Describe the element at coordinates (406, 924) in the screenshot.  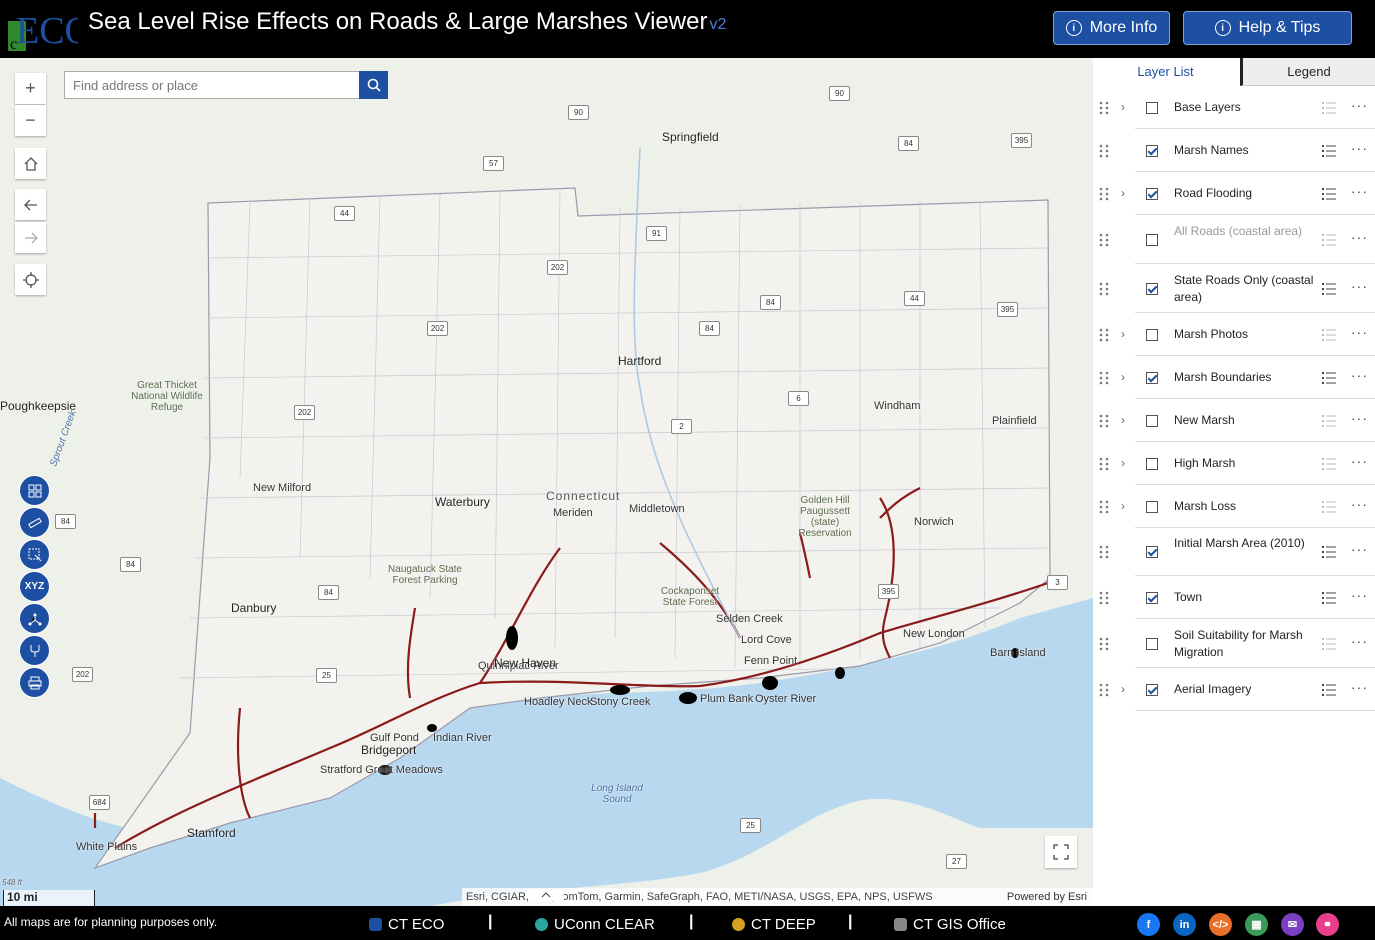
I see `footer-link-ct-eco: CT ECO` at that location.